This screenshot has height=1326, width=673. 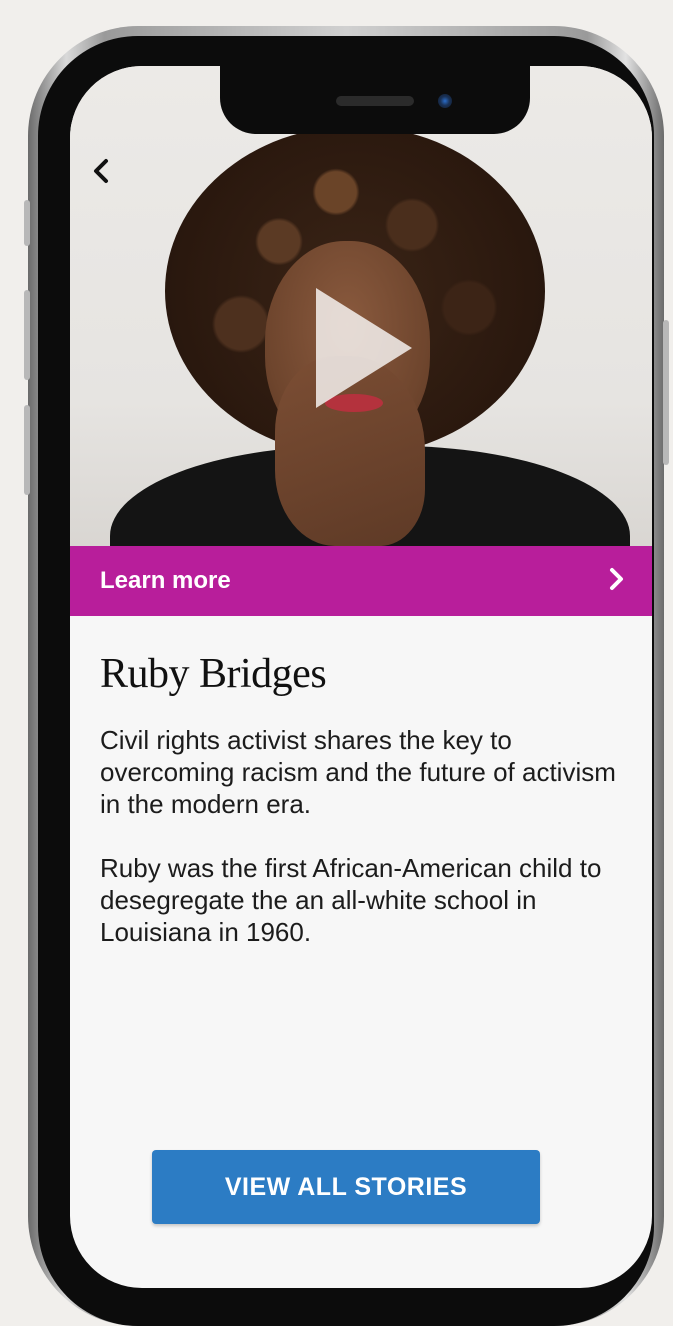 What do you see at coordinates (27, 335) in the screenshot?
I see `volume-up-button` at bounding box center [27, 335].